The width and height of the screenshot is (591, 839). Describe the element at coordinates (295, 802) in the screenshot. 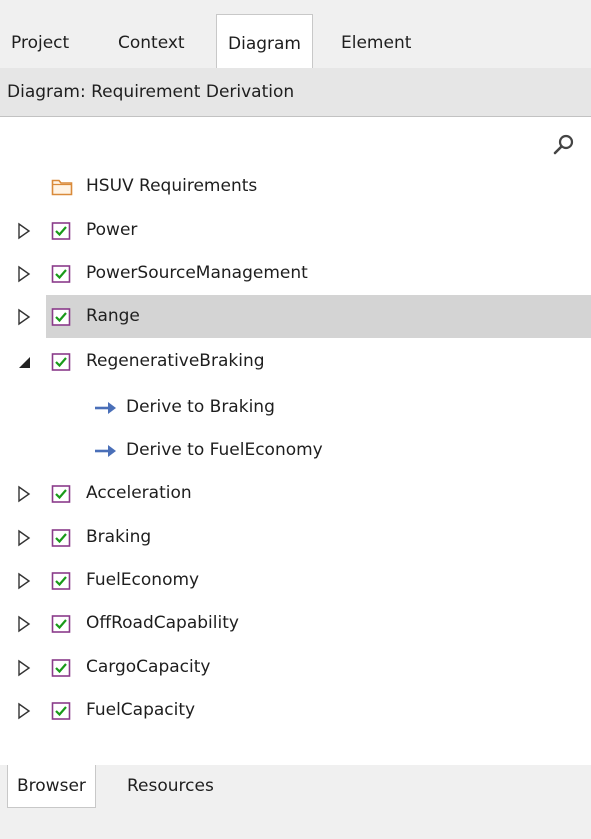

I see `bottom-tab-bar: Browser Resources` at that location.